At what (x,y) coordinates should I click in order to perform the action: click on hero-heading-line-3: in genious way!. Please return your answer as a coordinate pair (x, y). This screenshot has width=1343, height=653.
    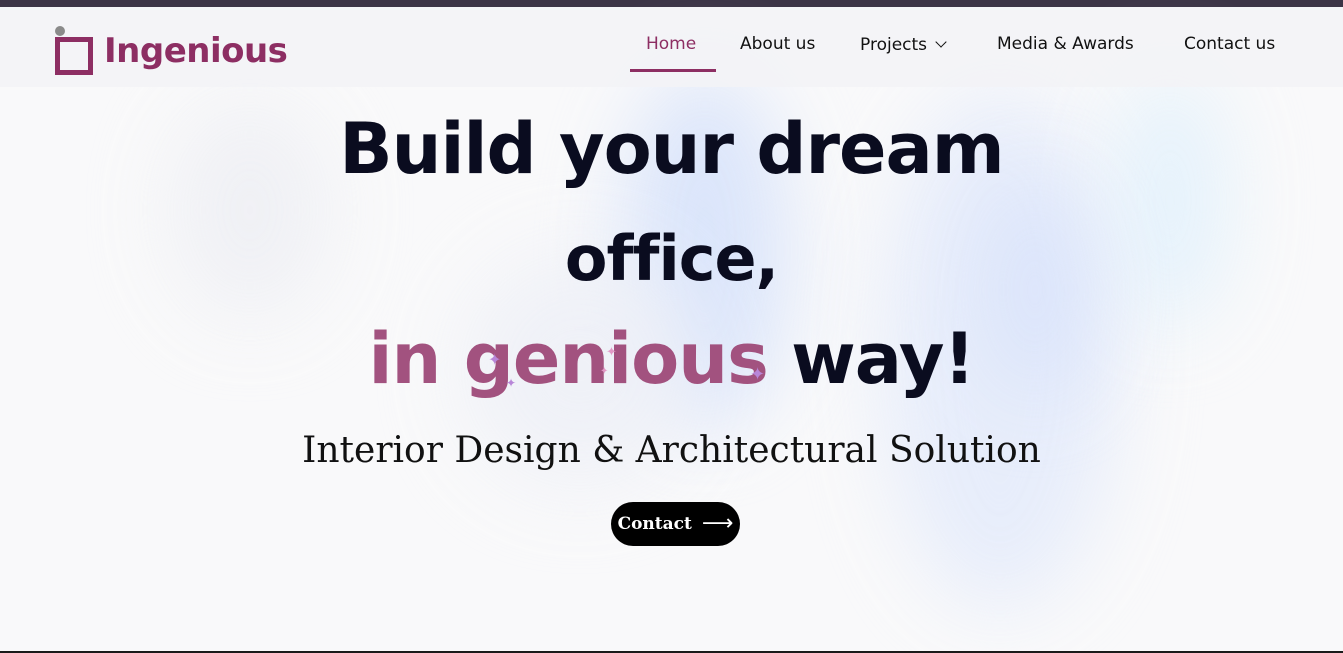
    Looking at the image, I should click on (671, 359).